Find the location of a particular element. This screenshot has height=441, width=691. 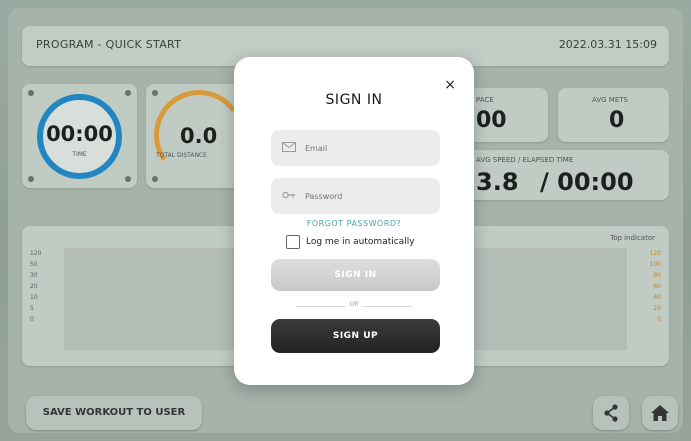

dialog-title: SIGN IN is located at coordinates (354, 100).